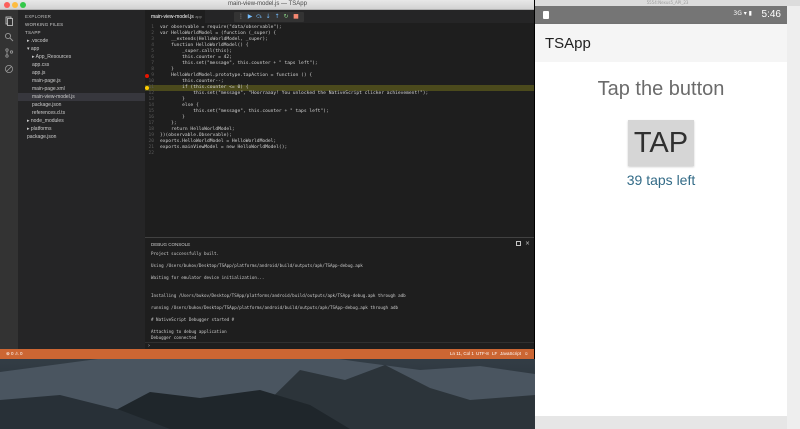  What do you see at coordinates (241, 17) in the screenshot?
I see `drag-handle-icon: ⋮` at bounding box center [241, 17].